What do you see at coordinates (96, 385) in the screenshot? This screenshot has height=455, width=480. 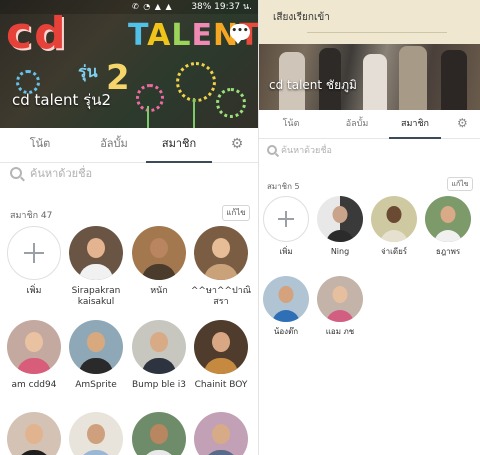 I see `member-name: AmSprite` at bounding box center [96, 385].